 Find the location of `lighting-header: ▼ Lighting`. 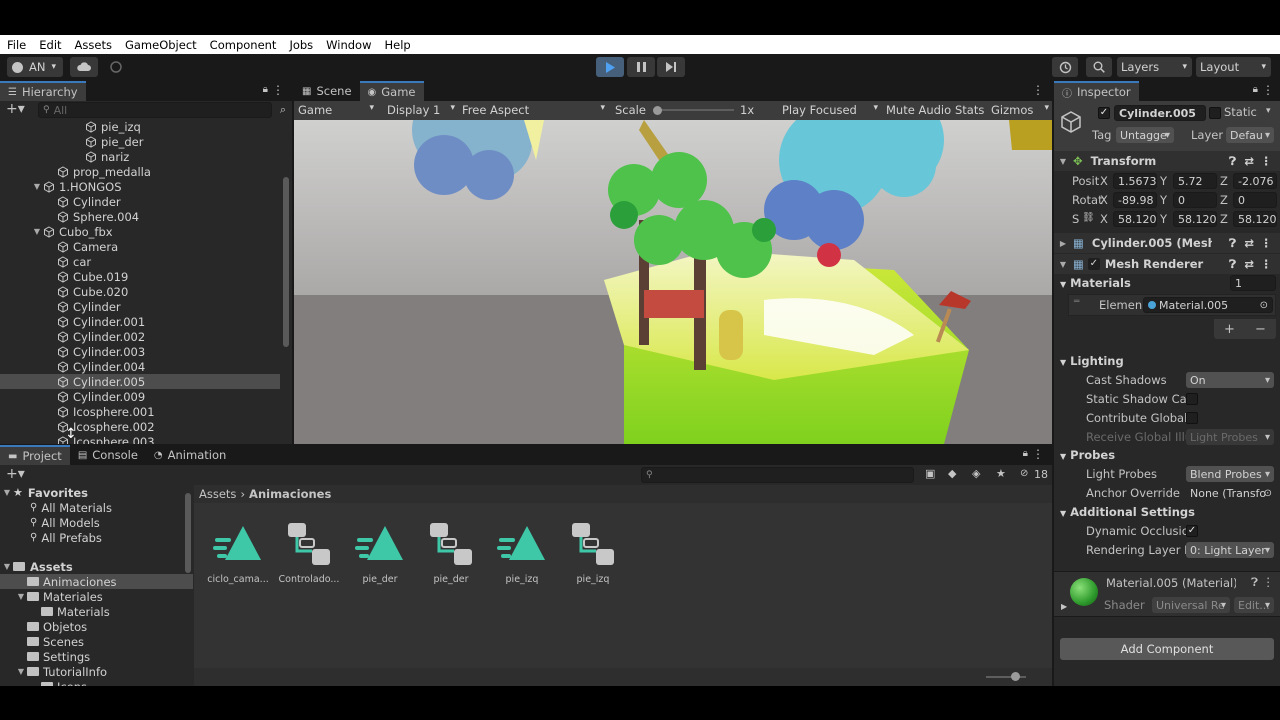

lighting-header: ▼ Lighting is located at coordinates (1092, 361).